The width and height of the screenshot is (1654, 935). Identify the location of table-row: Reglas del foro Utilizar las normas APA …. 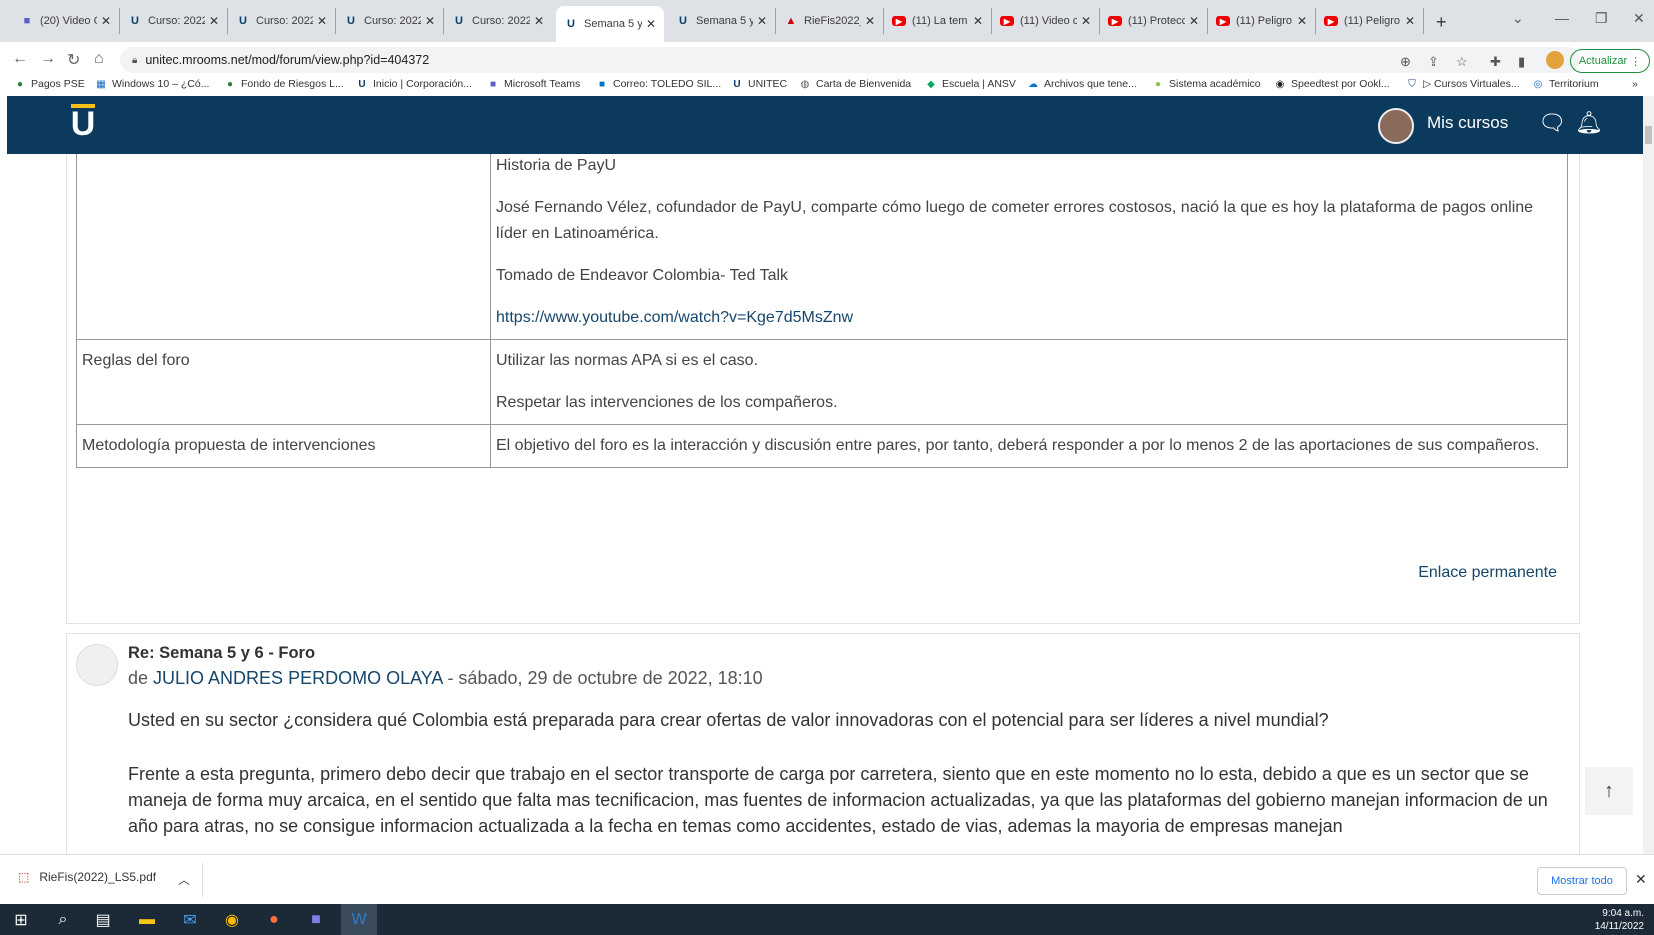
(822, 382).